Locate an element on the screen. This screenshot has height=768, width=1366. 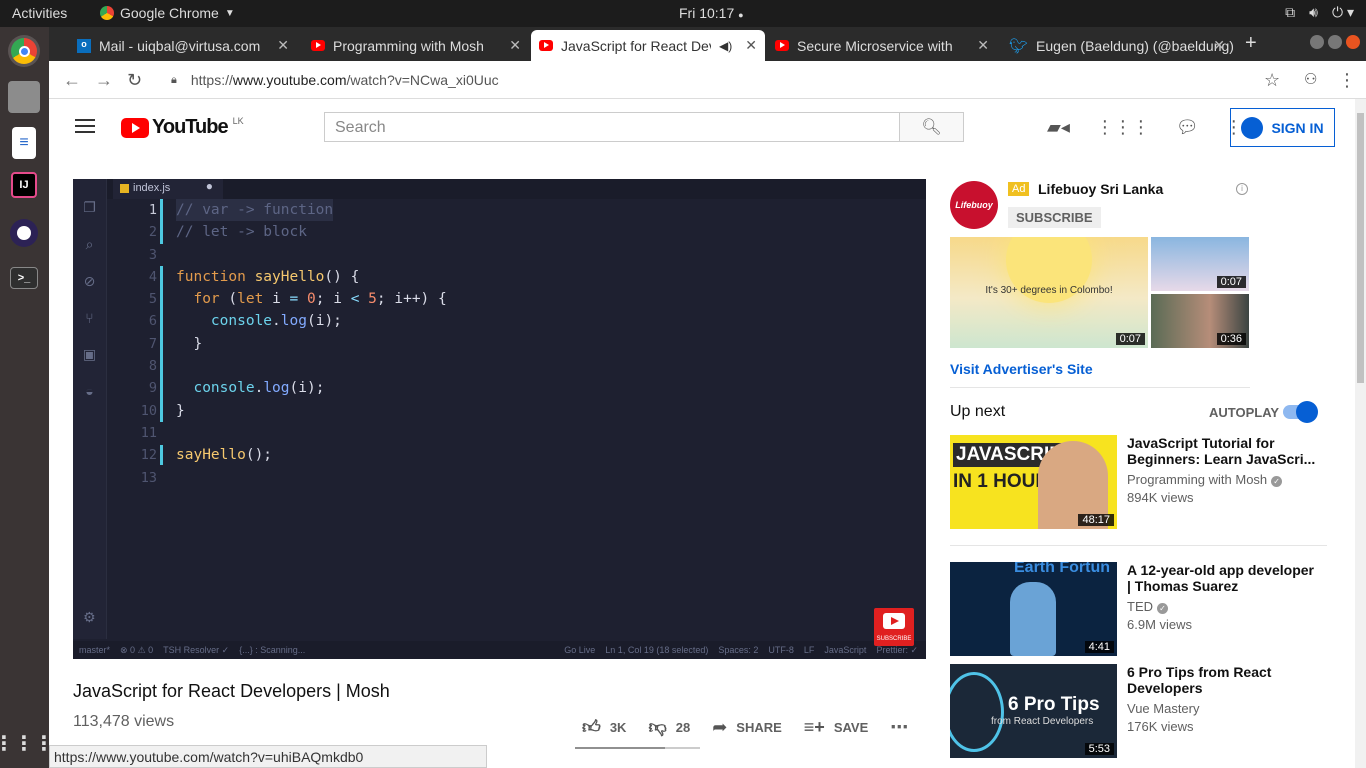
create-video-icon: ▰◂ is located at coordinates (1058, 127).